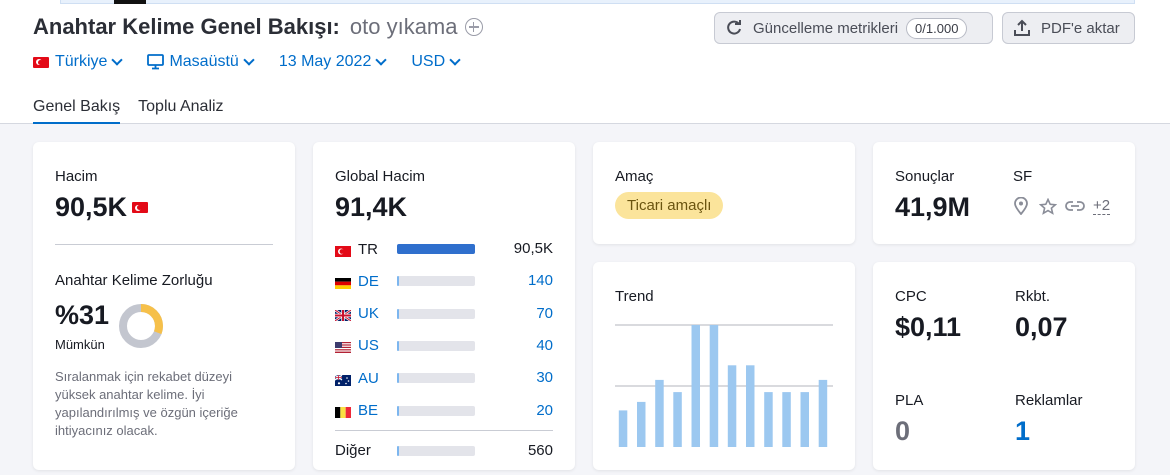  I want to click on title-row: Anahtar Kelime Genel Bakışı: oto yıkama, so click(258, 27).